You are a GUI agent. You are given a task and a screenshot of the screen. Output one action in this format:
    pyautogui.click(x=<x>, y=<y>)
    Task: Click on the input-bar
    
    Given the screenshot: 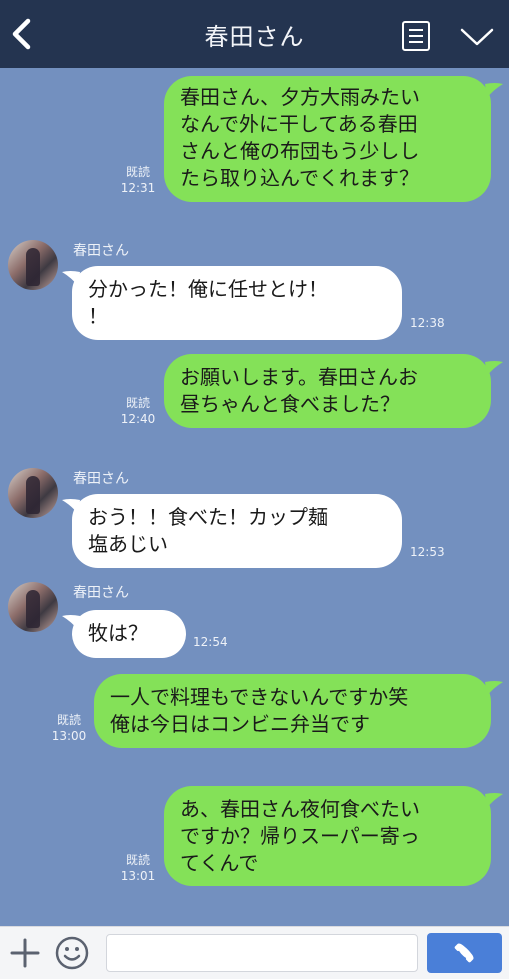 What is the action you would take?
    pyautogui.click(x=254, y=952)
    